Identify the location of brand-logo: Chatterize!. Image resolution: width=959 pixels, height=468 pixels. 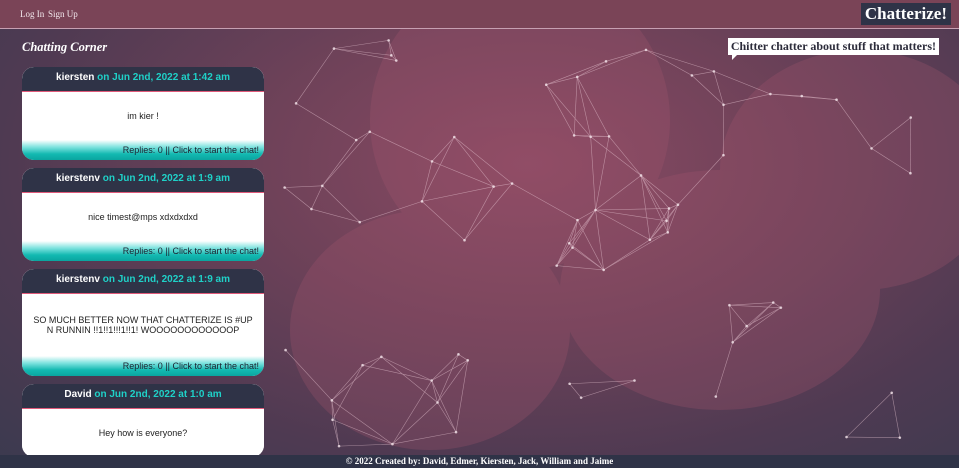
(905, 14).